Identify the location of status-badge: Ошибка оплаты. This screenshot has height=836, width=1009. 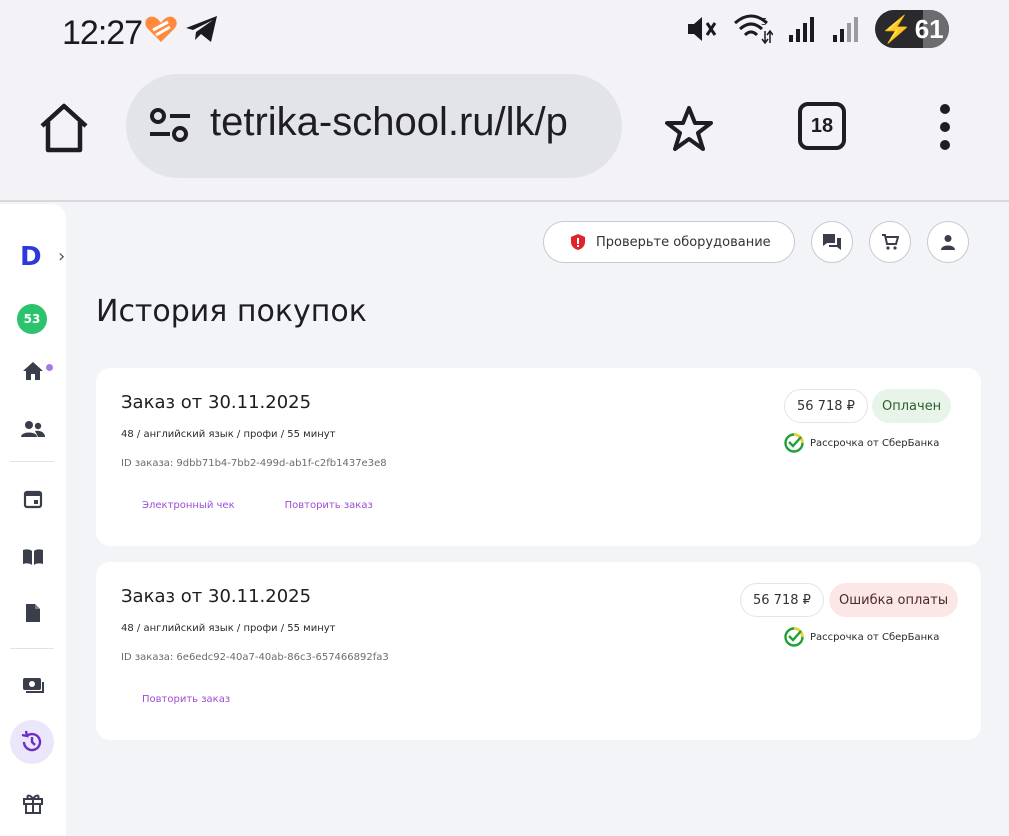
(894, 600).